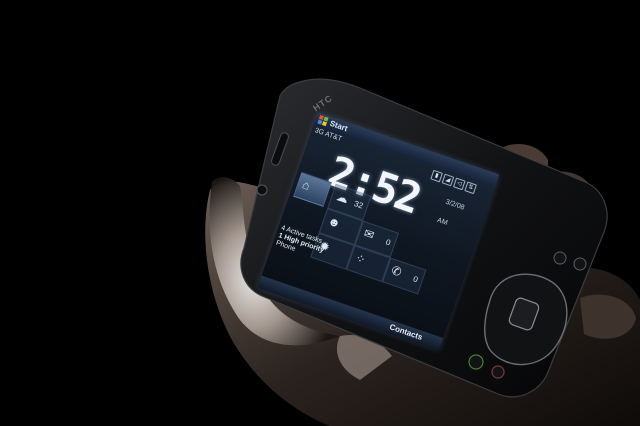 The width and height of the screenshot is (640, 426). I want to click on volume-icon: ◁, so click(459, 184).